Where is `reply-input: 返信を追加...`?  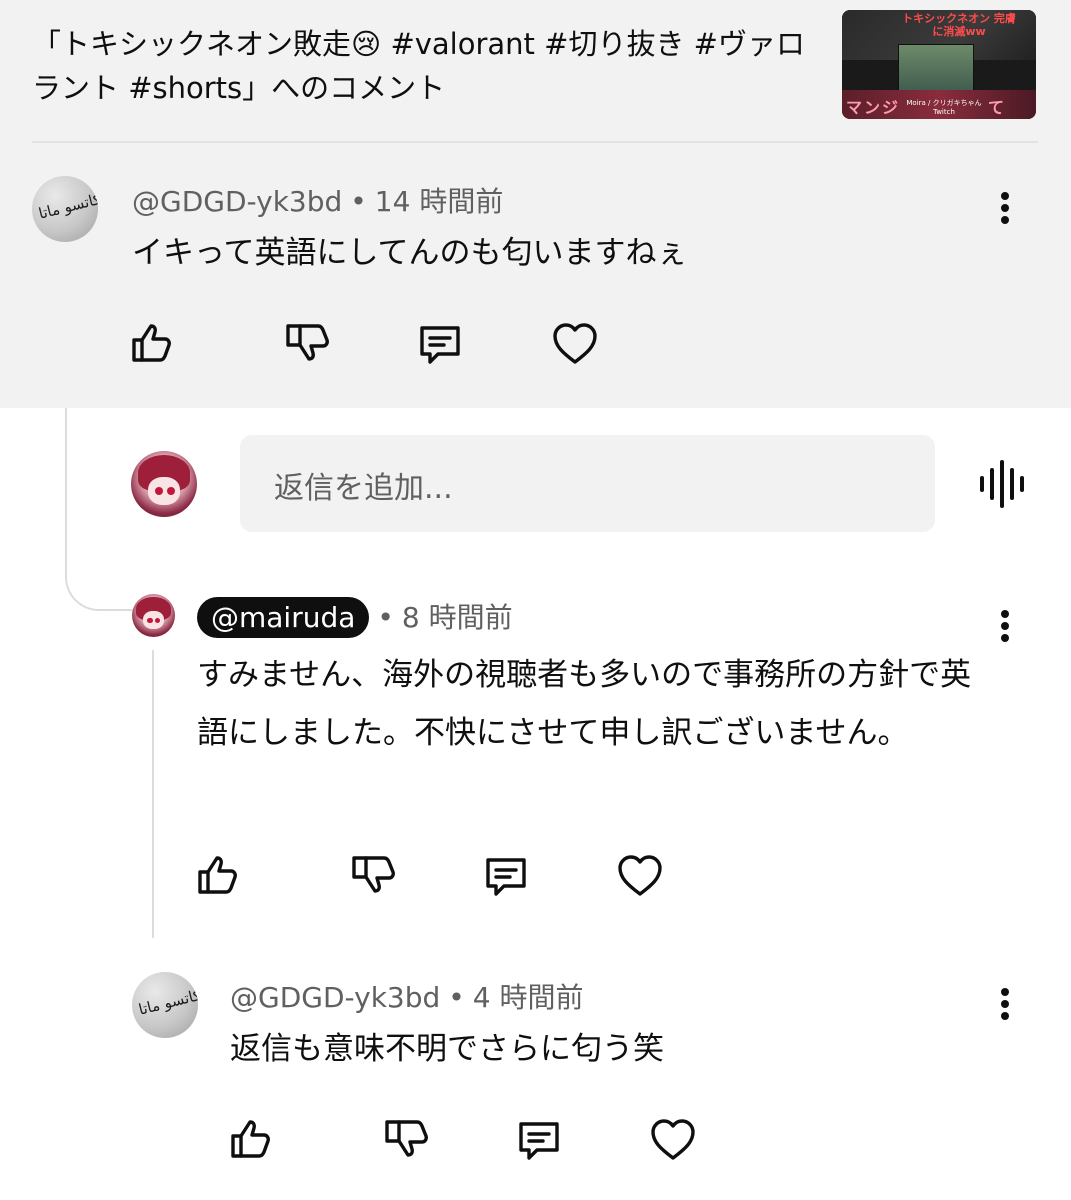 reply-input: 返信を追加... is located at coordinates (587, 483).